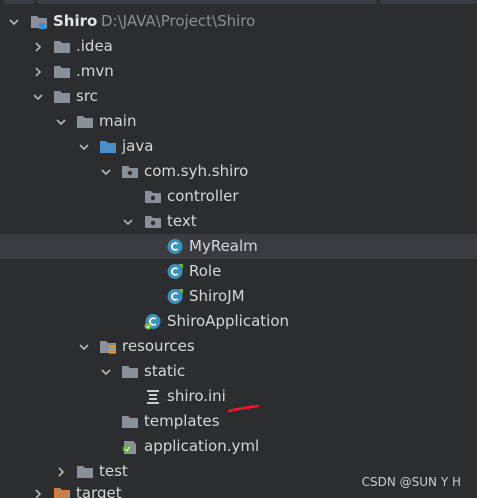  I want to click on tree-row-text: text, so click(238, 221).